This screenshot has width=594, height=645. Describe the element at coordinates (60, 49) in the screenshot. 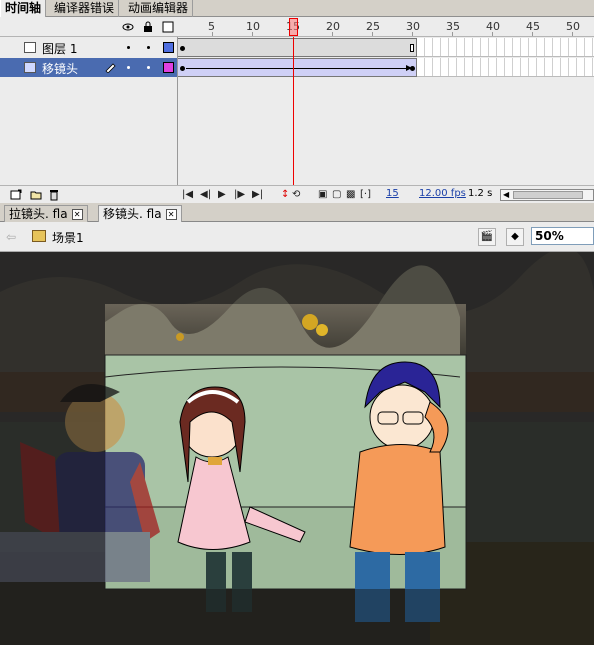

I see `layer-name: 图层 1` at that location.